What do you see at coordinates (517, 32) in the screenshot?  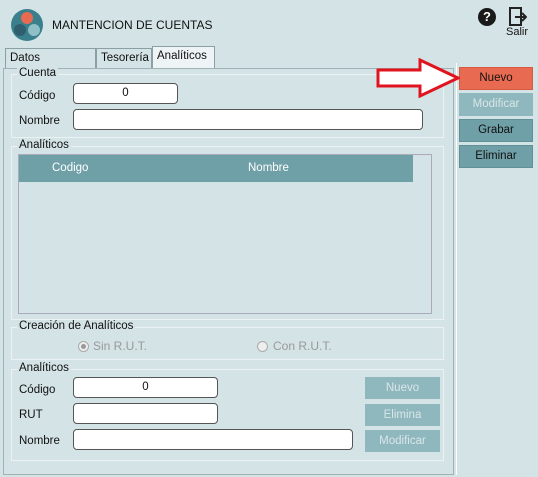 I see `exit-label: Salir` at bounding box center [517, 32].